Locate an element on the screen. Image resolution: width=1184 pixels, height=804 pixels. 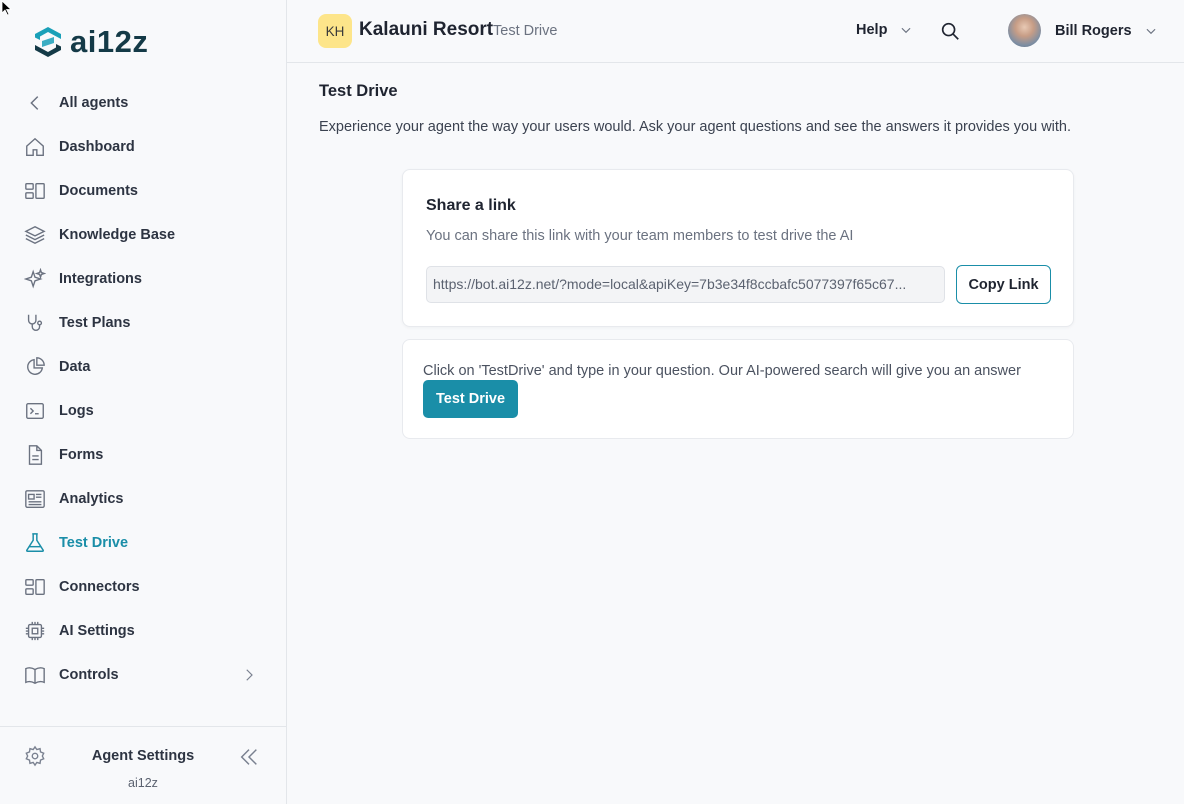
sidebar-item-data: Data is located at coordinates (143, 367).